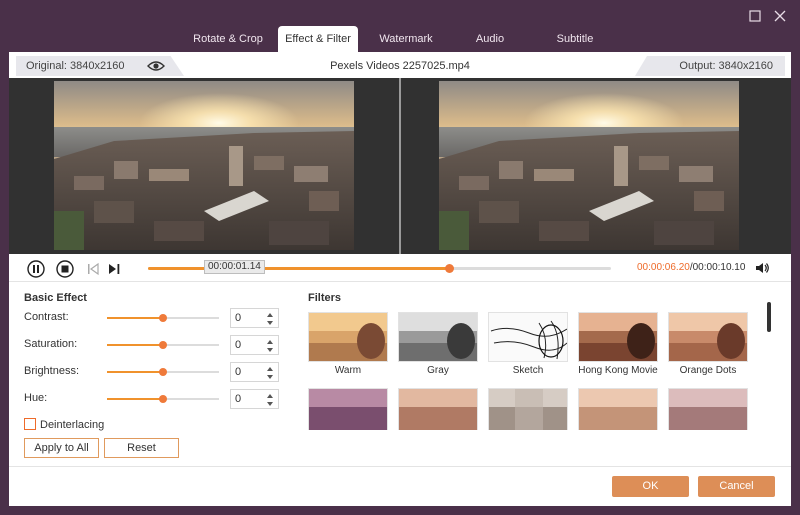  I want to click on tab-rotate-crop: Rotate & Crop, so click(228, 39).